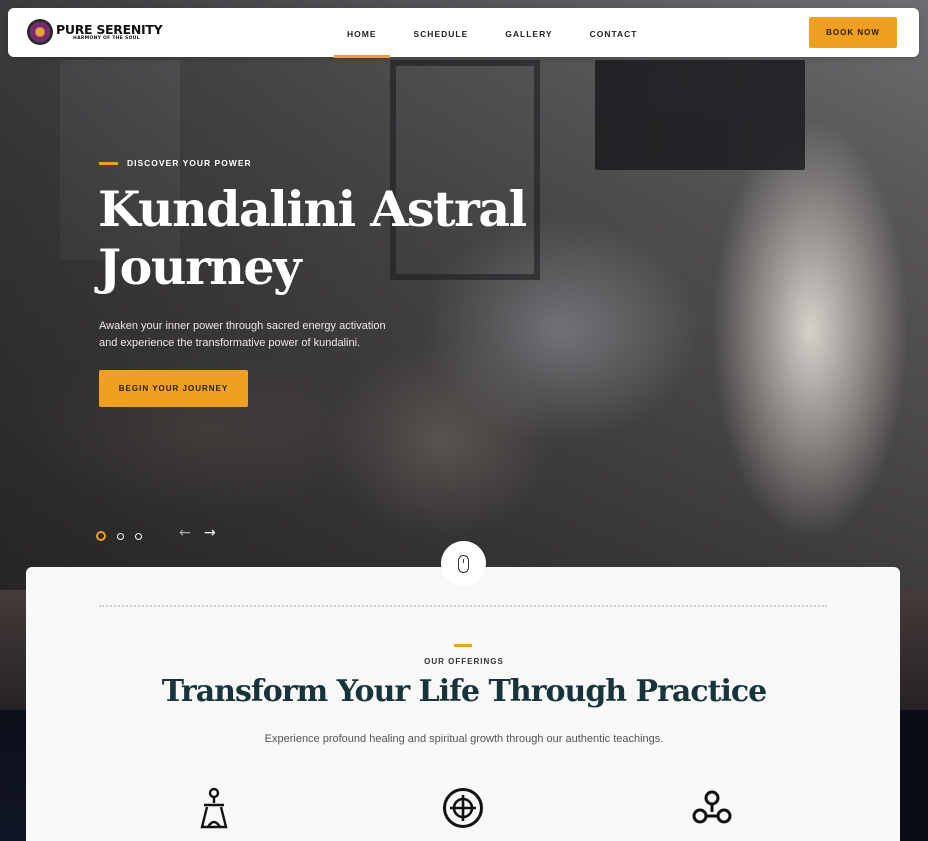 Image resolution: width=928 pixels, height=841 pixels. I want to click on mouse-icon, so click(463, 563).